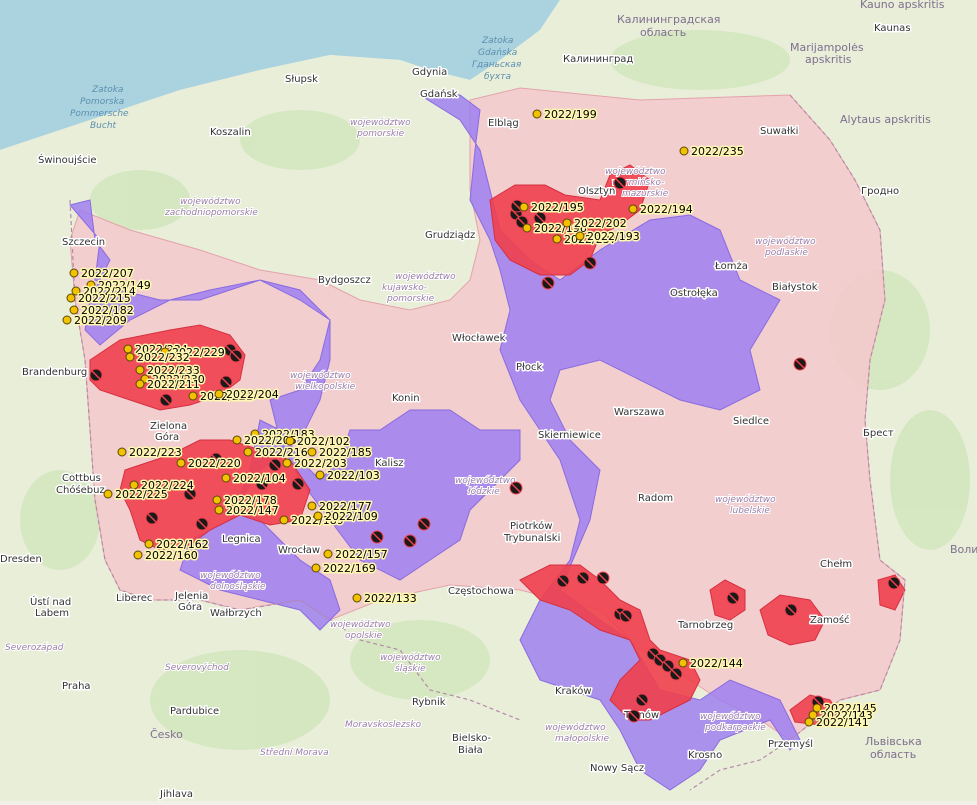  What do you see at coordinates (191, 596) in the screenshot?
I see `svg-text: Jelenia` at bounding box center [191, 596].